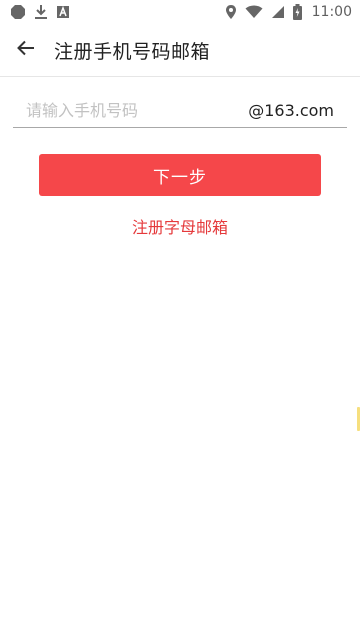  I want to click on toolbar: 注册手机号码邮箱, so click(180, 50).